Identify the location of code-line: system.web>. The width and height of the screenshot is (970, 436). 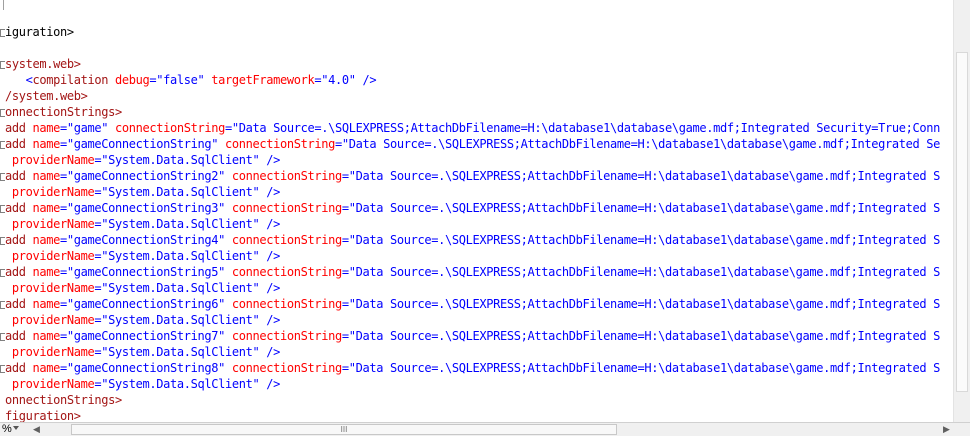
(40, 64).